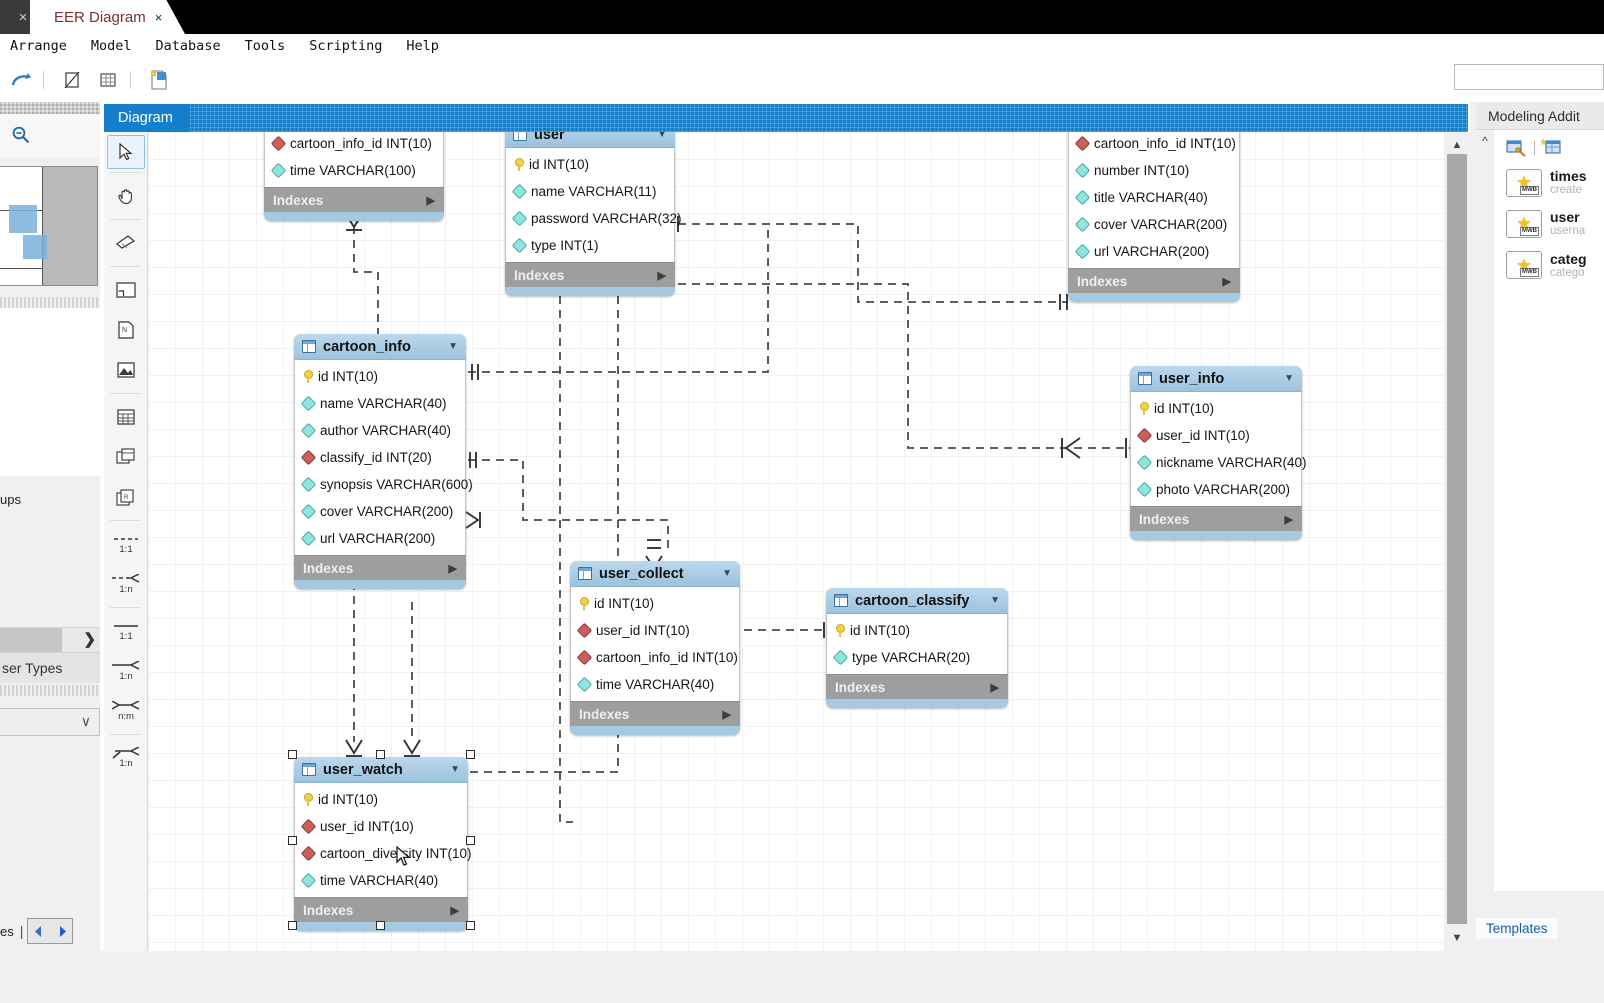  Describe the element at coordinates (50, 640) in the screenshot. I see `catalog-row: ❯` at that location.